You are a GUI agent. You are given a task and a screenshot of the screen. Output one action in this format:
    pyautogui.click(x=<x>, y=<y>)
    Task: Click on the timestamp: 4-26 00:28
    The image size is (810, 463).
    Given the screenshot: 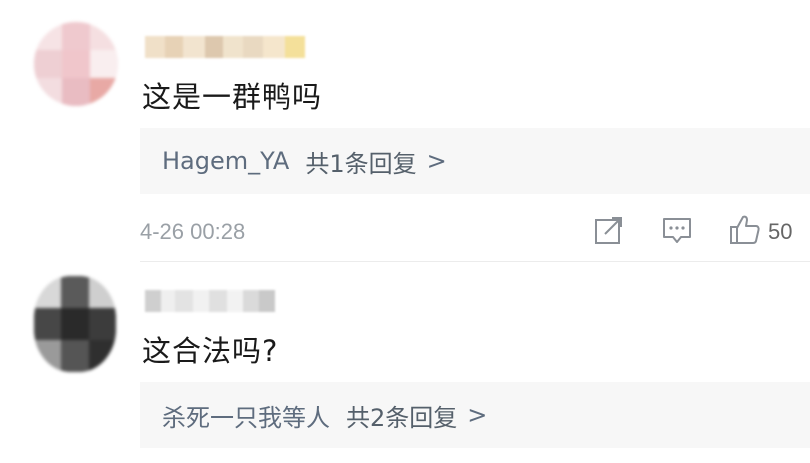 What is the action you would take?
    pyautogui.click(x=193, y=231)
    